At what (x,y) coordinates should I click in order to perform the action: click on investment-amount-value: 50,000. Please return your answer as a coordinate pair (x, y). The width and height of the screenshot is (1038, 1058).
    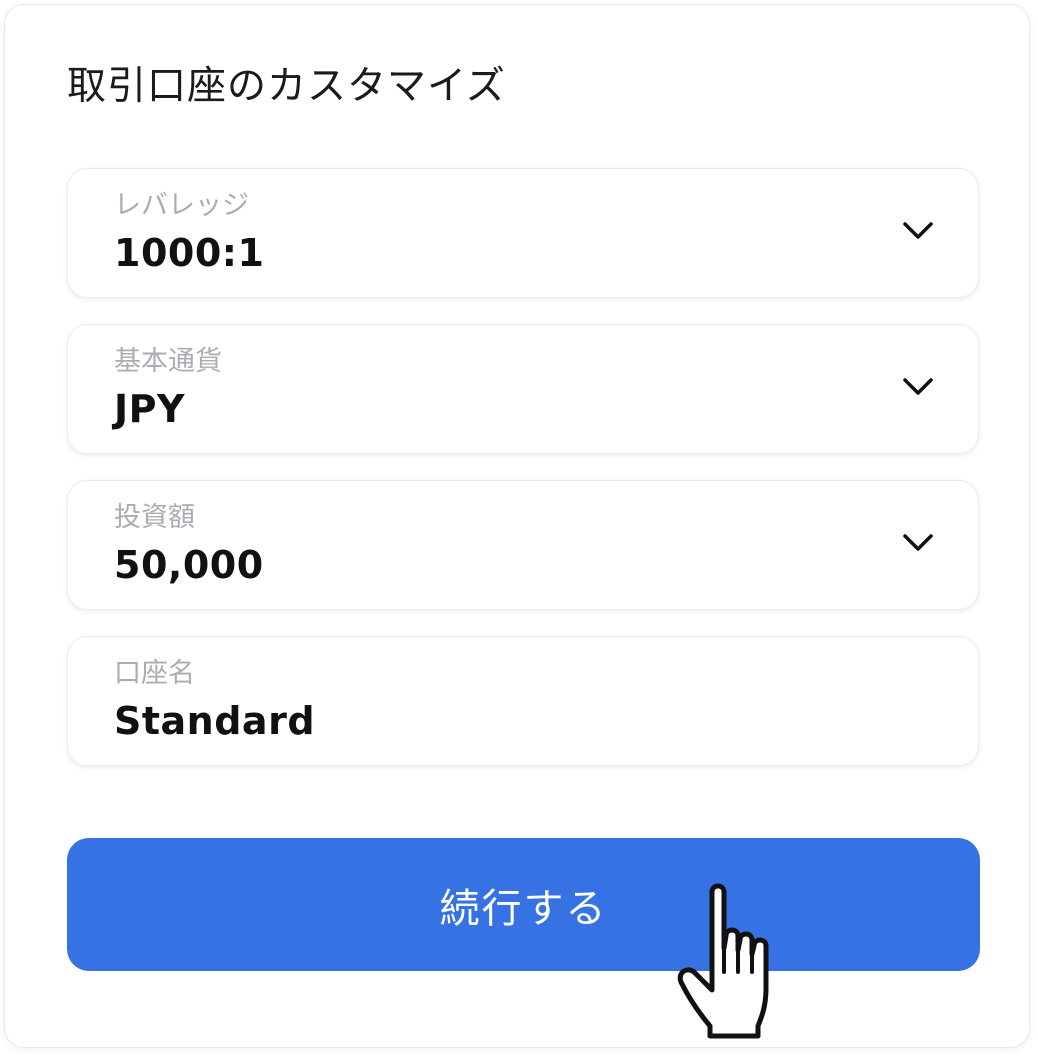
    Looking at the image, I should click on (189, 565).